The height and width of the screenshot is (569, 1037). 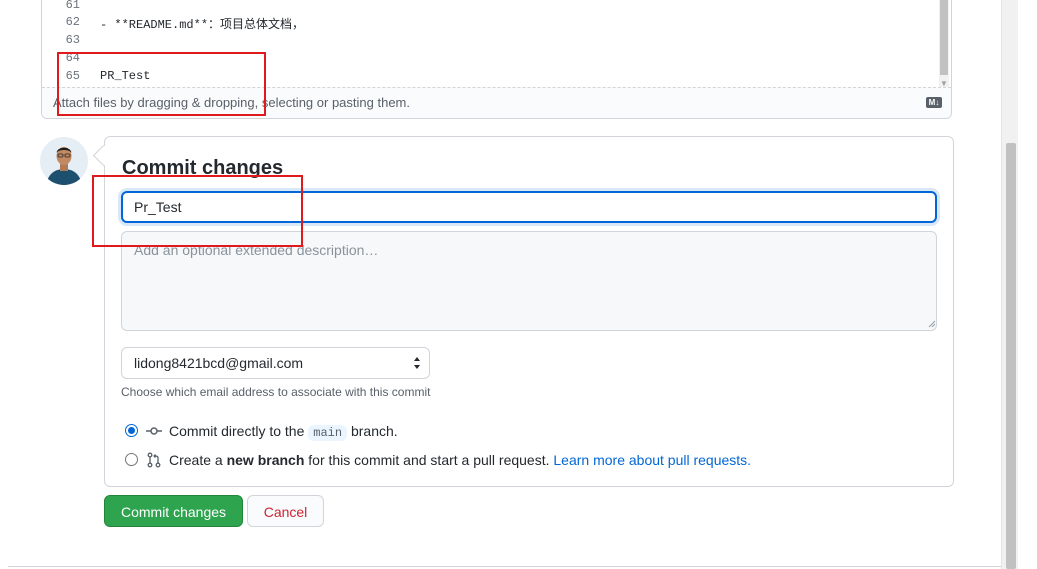 I want to click on line-code: - **README.md**：项目总体文档，, so click(x=202, y=25).